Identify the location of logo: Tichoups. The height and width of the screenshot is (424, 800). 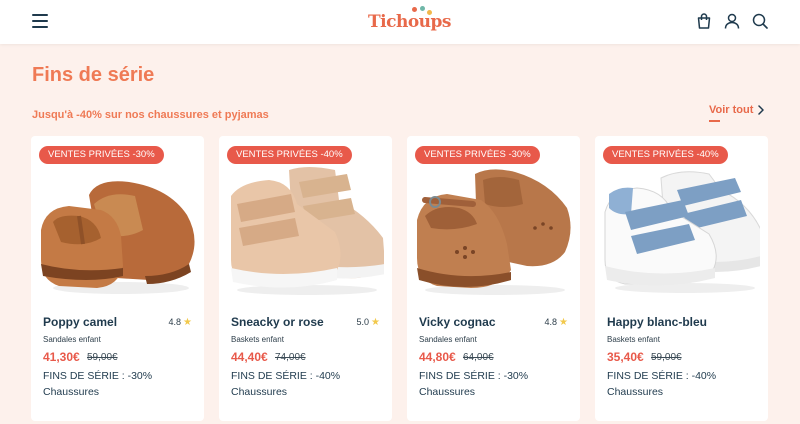
(409, 22).